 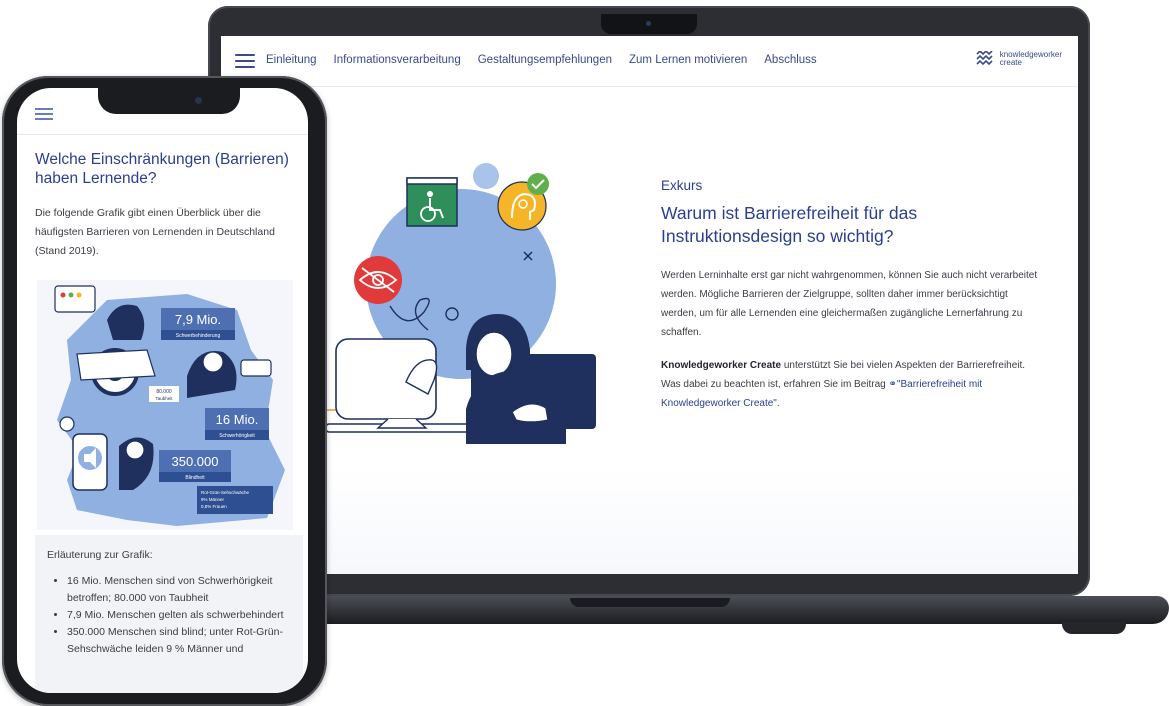 I want to click on laptop-foot, so click(x=1094, y=628).